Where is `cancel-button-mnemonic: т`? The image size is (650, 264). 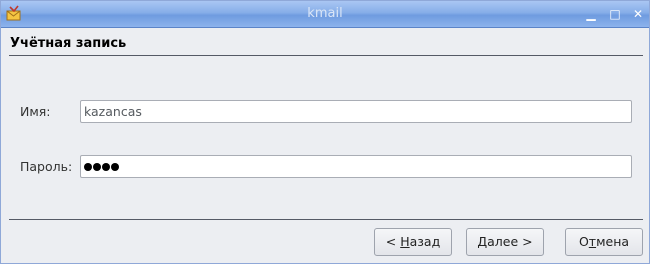
cancel-button-mnemonic: т is located at coordinates (592, 241).